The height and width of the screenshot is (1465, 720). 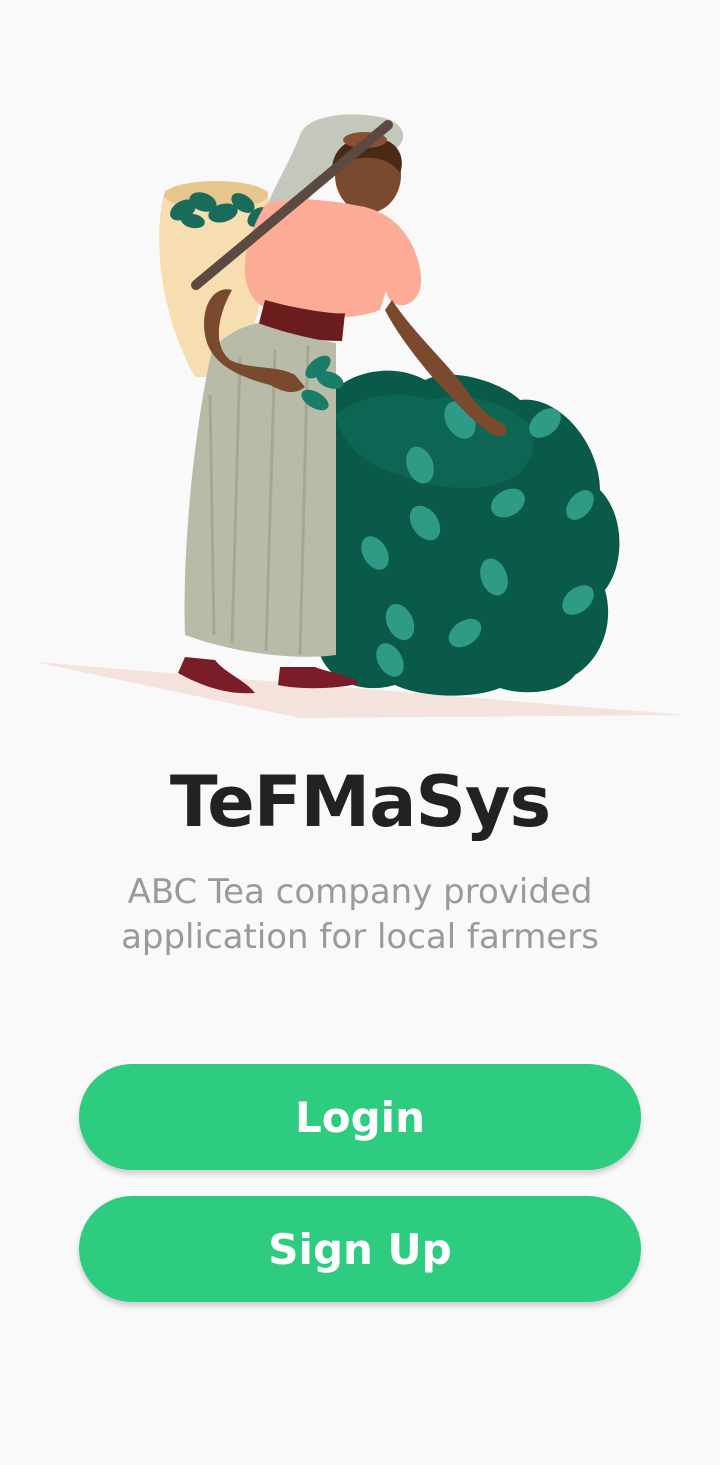 I want to click on signup-button-label: Sign Up, so click(x=360, y=1249).